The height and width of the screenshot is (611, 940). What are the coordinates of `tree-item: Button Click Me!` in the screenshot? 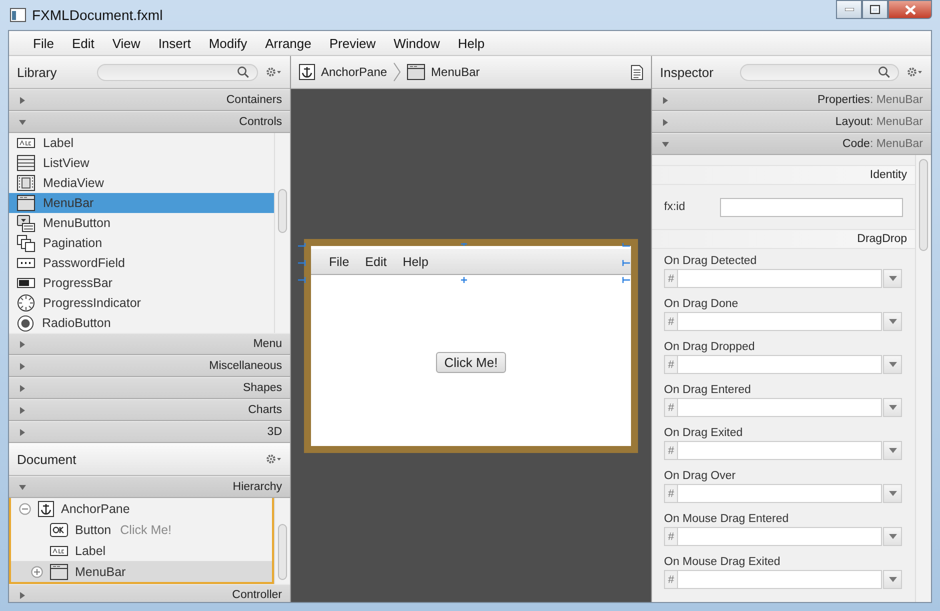 It's located at (141, 529).